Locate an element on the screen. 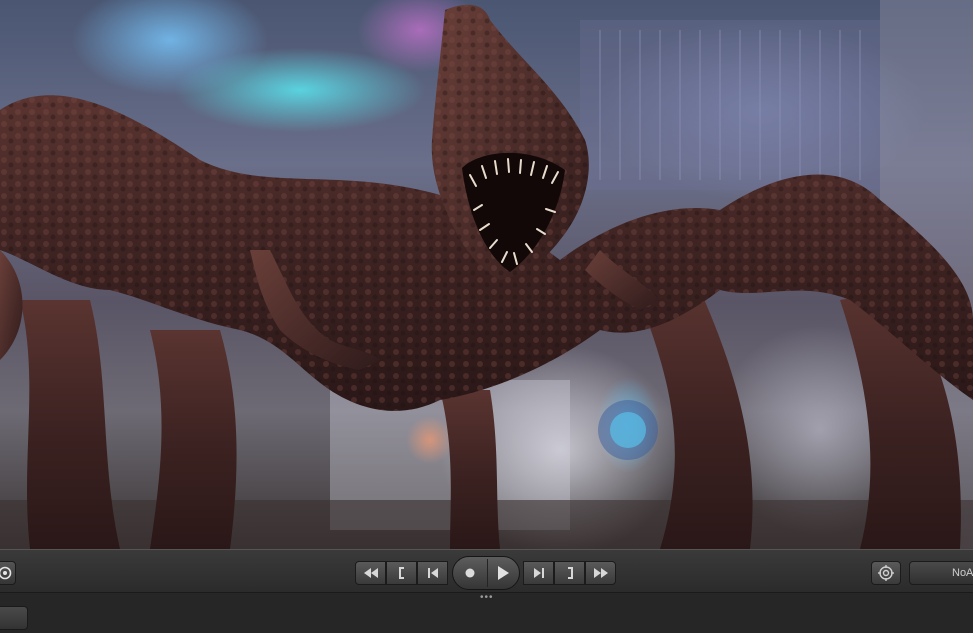  previous-key-button is located at coordinates (401, 573).